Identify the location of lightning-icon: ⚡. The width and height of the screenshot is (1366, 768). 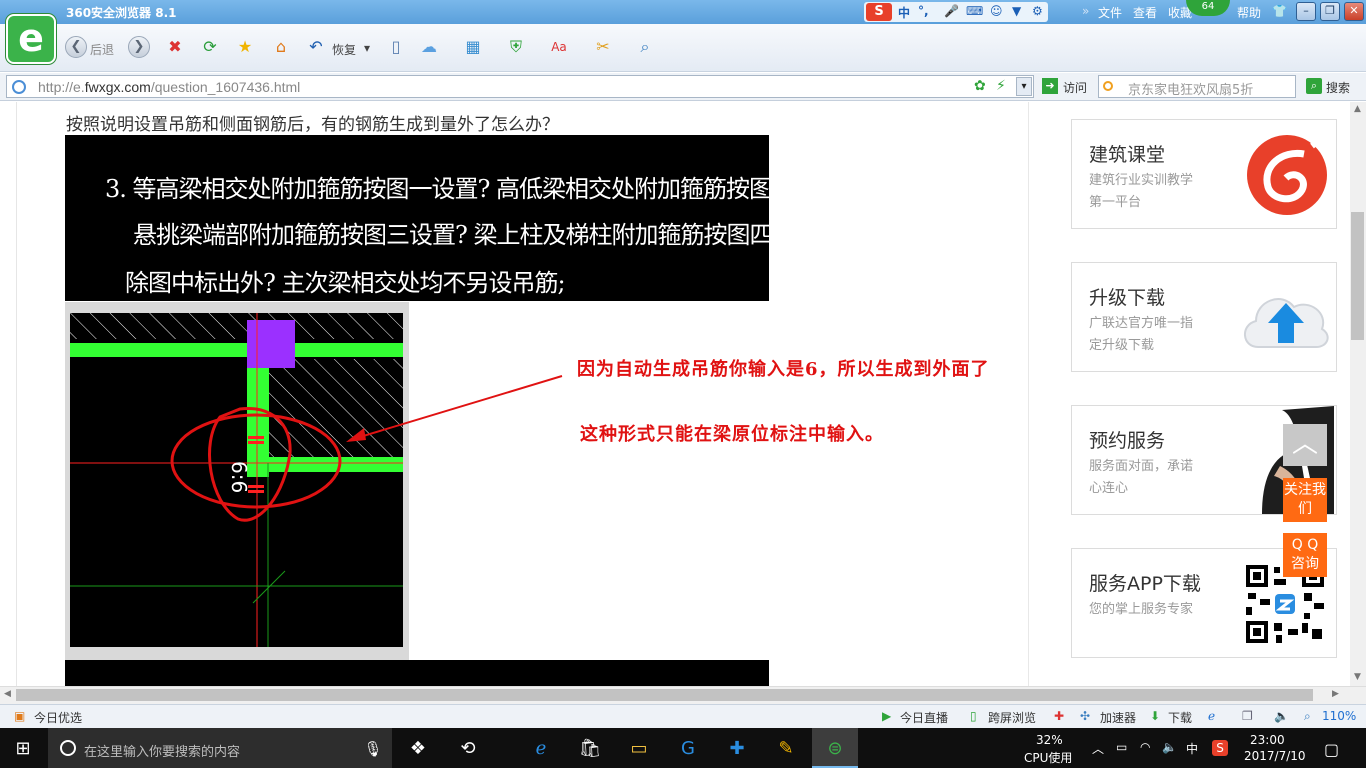
(1001, 86).